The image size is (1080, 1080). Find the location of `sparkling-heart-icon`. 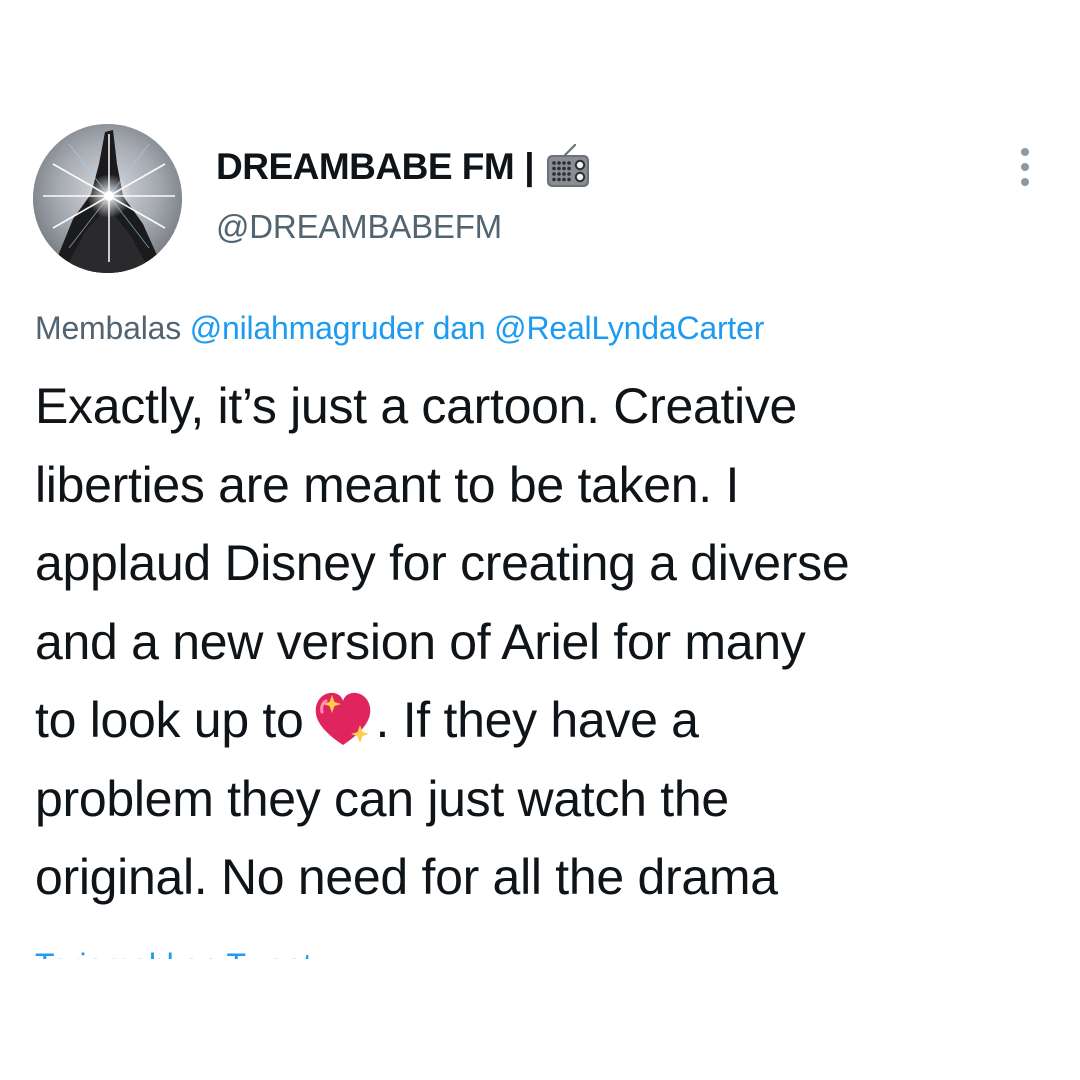

sparkling-heart-icon is located at coordinates (343, 719).